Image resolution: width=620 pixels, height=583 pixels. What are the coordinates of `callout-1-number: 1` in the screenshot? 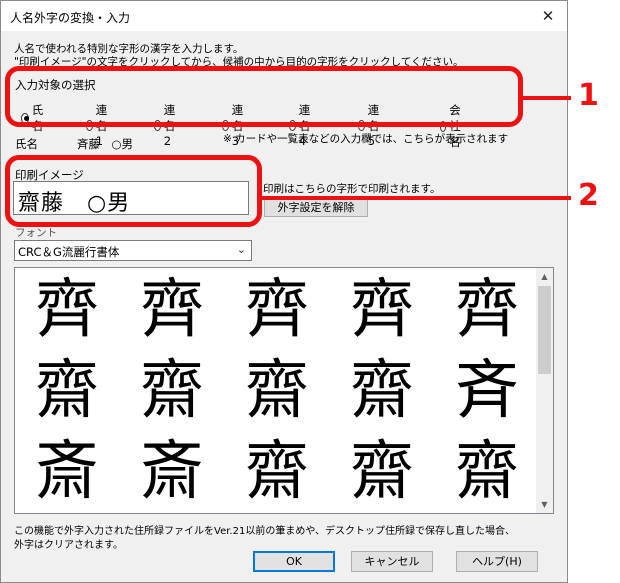 It's located at (588, 95).